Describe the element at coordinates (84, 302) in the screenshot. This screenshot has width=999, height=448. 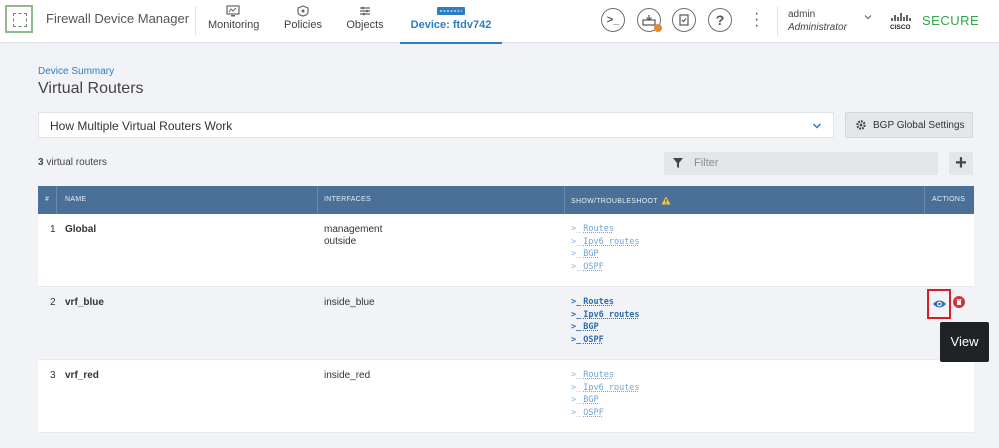
I see `router-name: vrf_blue` at that location.